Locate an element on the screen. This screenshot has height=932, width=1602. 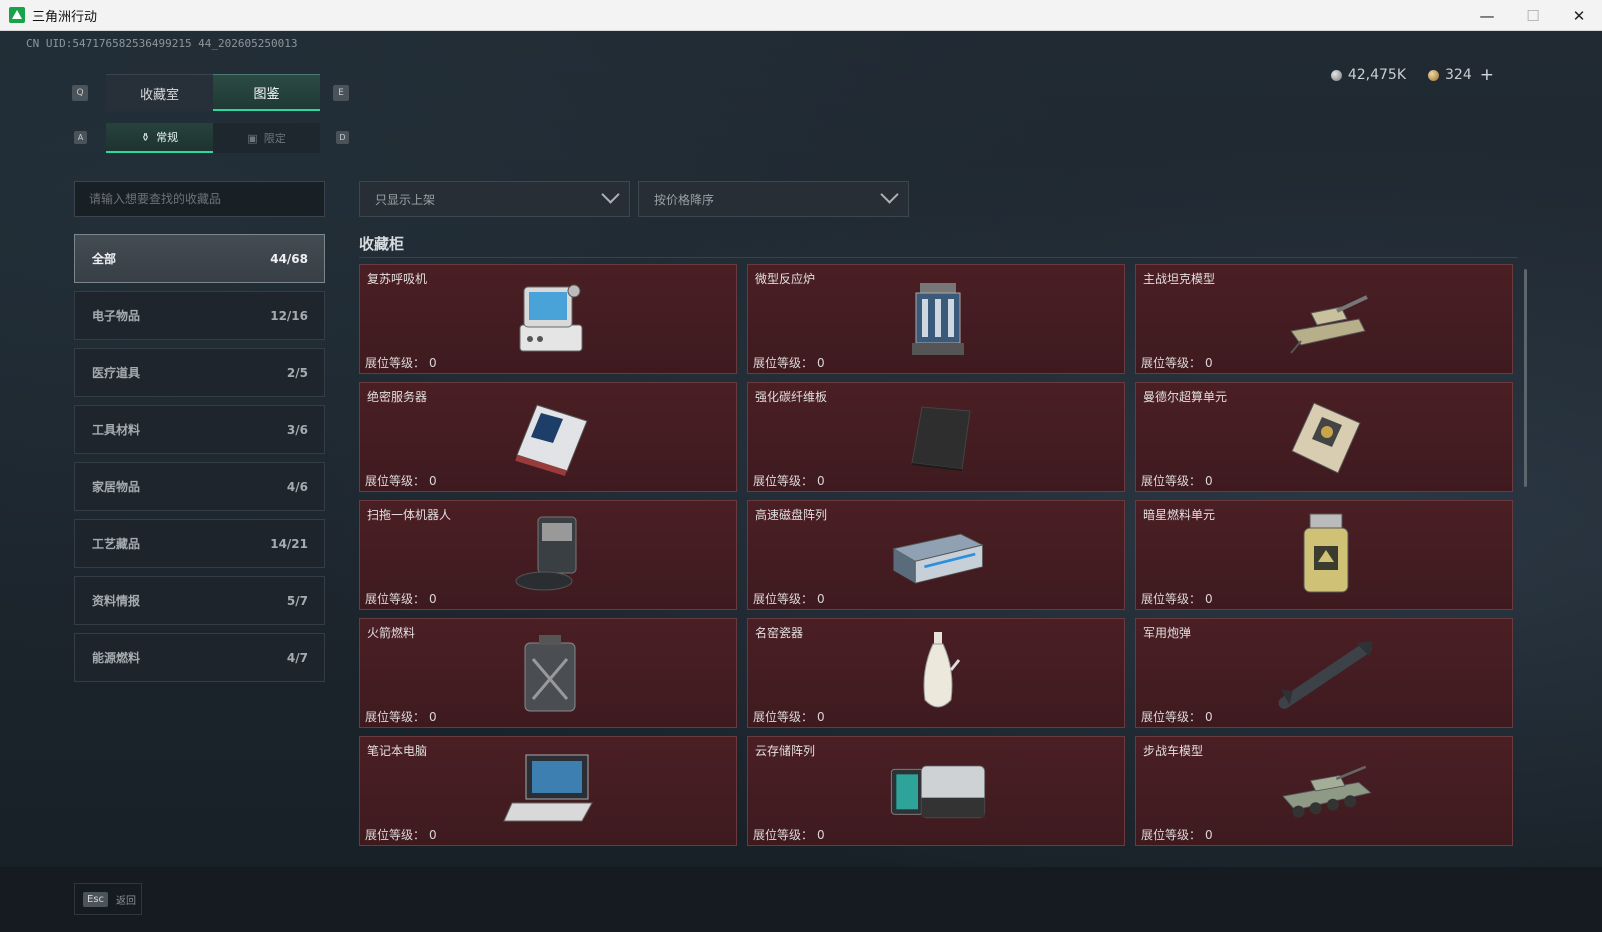
category-tools: 工具材料 3/6 is located at coordinates (199, 429).